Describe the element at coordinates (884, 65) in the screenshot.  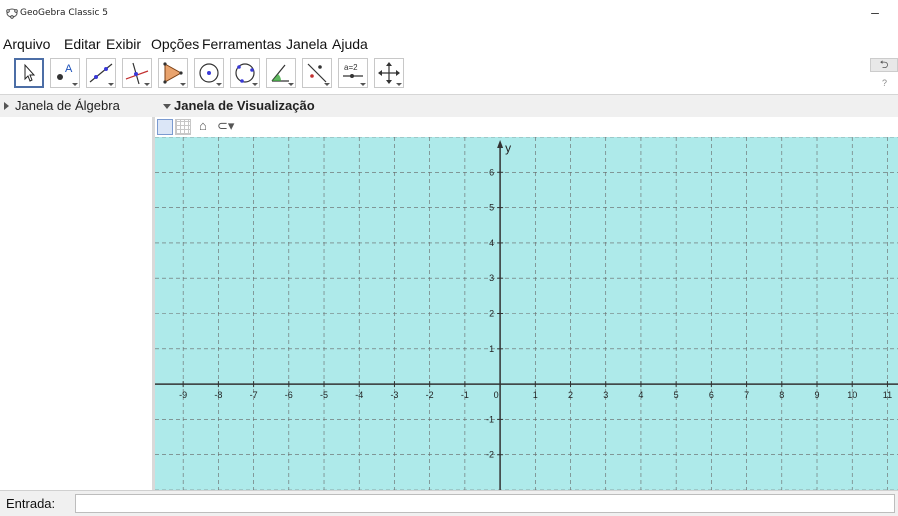
I see `undo-icon: ⮌` at that location.